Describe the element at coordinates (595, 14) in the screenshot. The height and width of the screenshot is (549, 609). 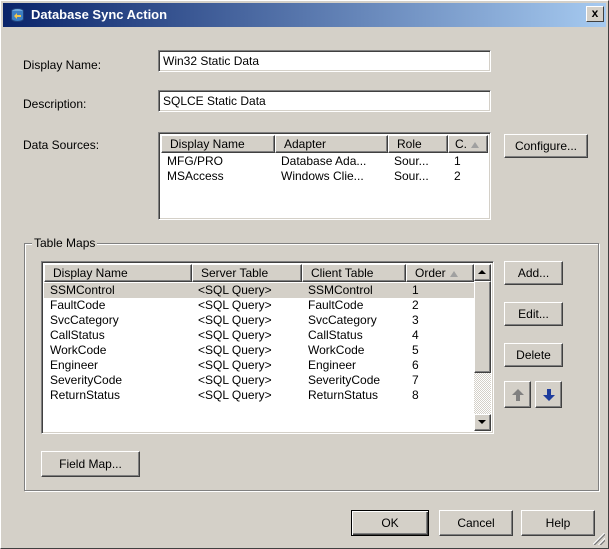
I see `close-button: x` at that location.